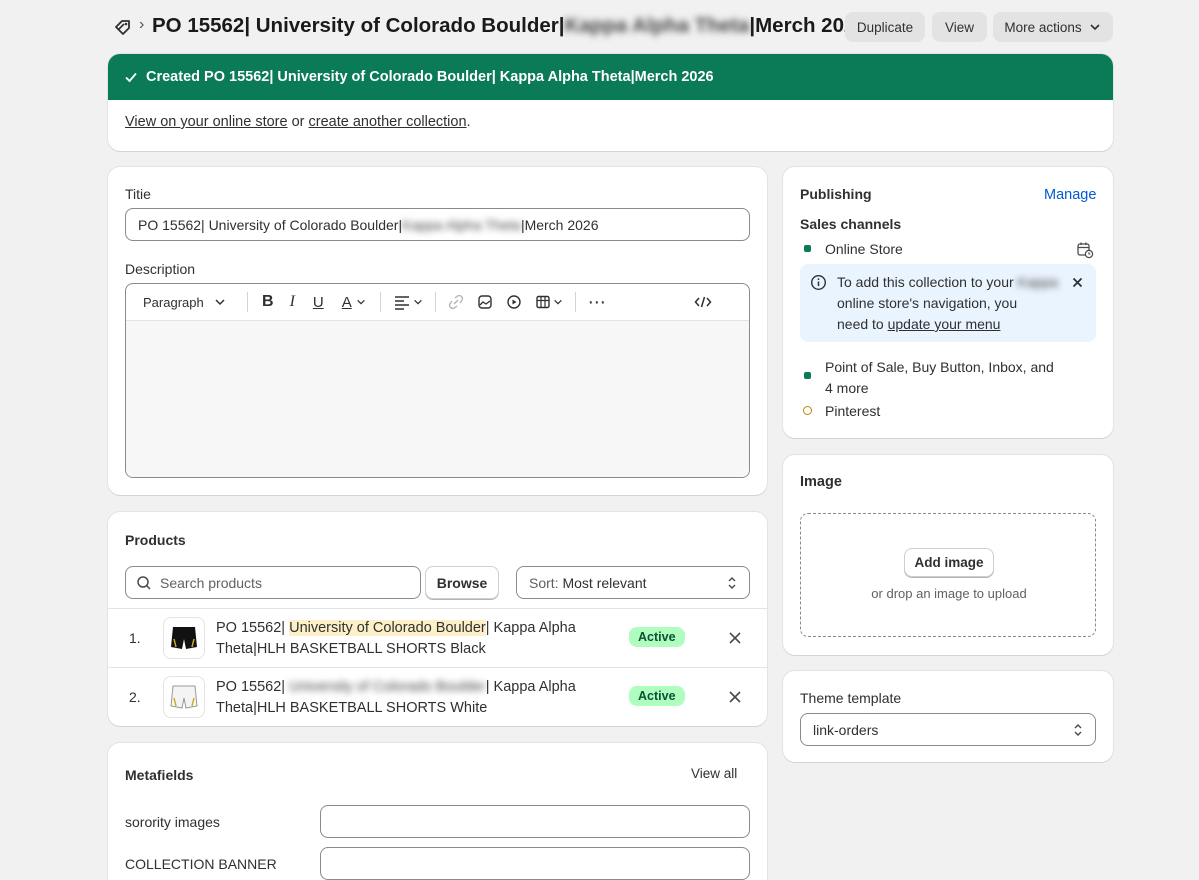 This screenshot has height=880, width=1199. Describe the element at coordinates (853, 411) in the screenshot. I see `pinterest-label: Pinterest` at that location.